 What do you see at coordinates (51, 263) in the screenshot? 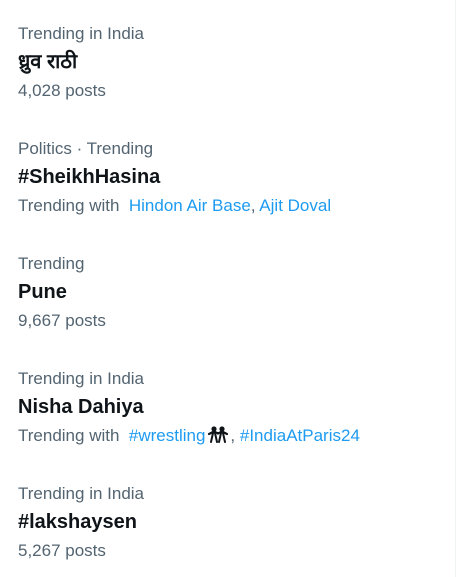
I see `trend-context: Trending` at bounding box center [51, 263].